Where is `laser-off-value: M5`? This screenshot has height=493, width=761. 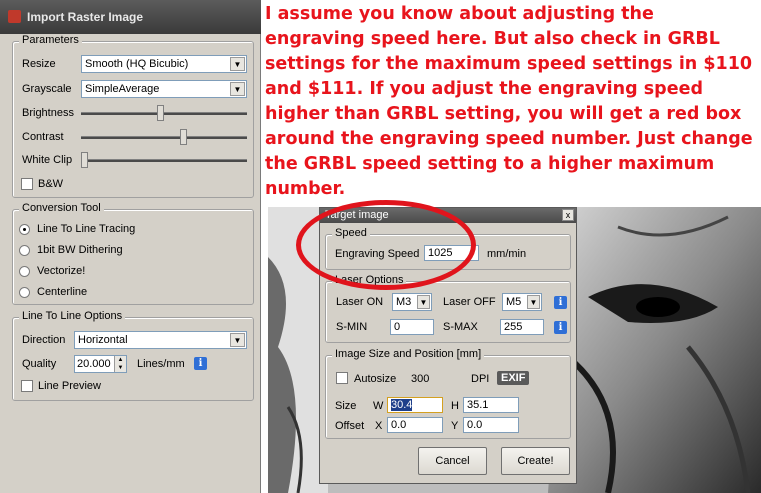 laser-off-value: M5 is located at coordinates (514, 302).